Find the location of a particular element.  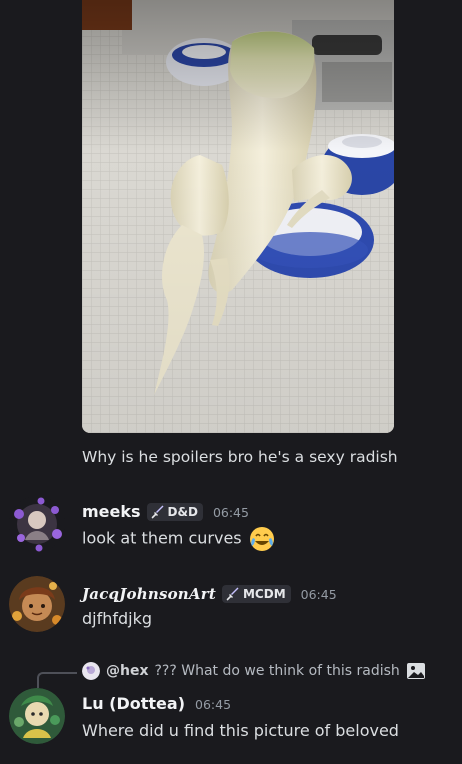

message-header: meeks D&D 06:45 is located at coordinates (165, 512).